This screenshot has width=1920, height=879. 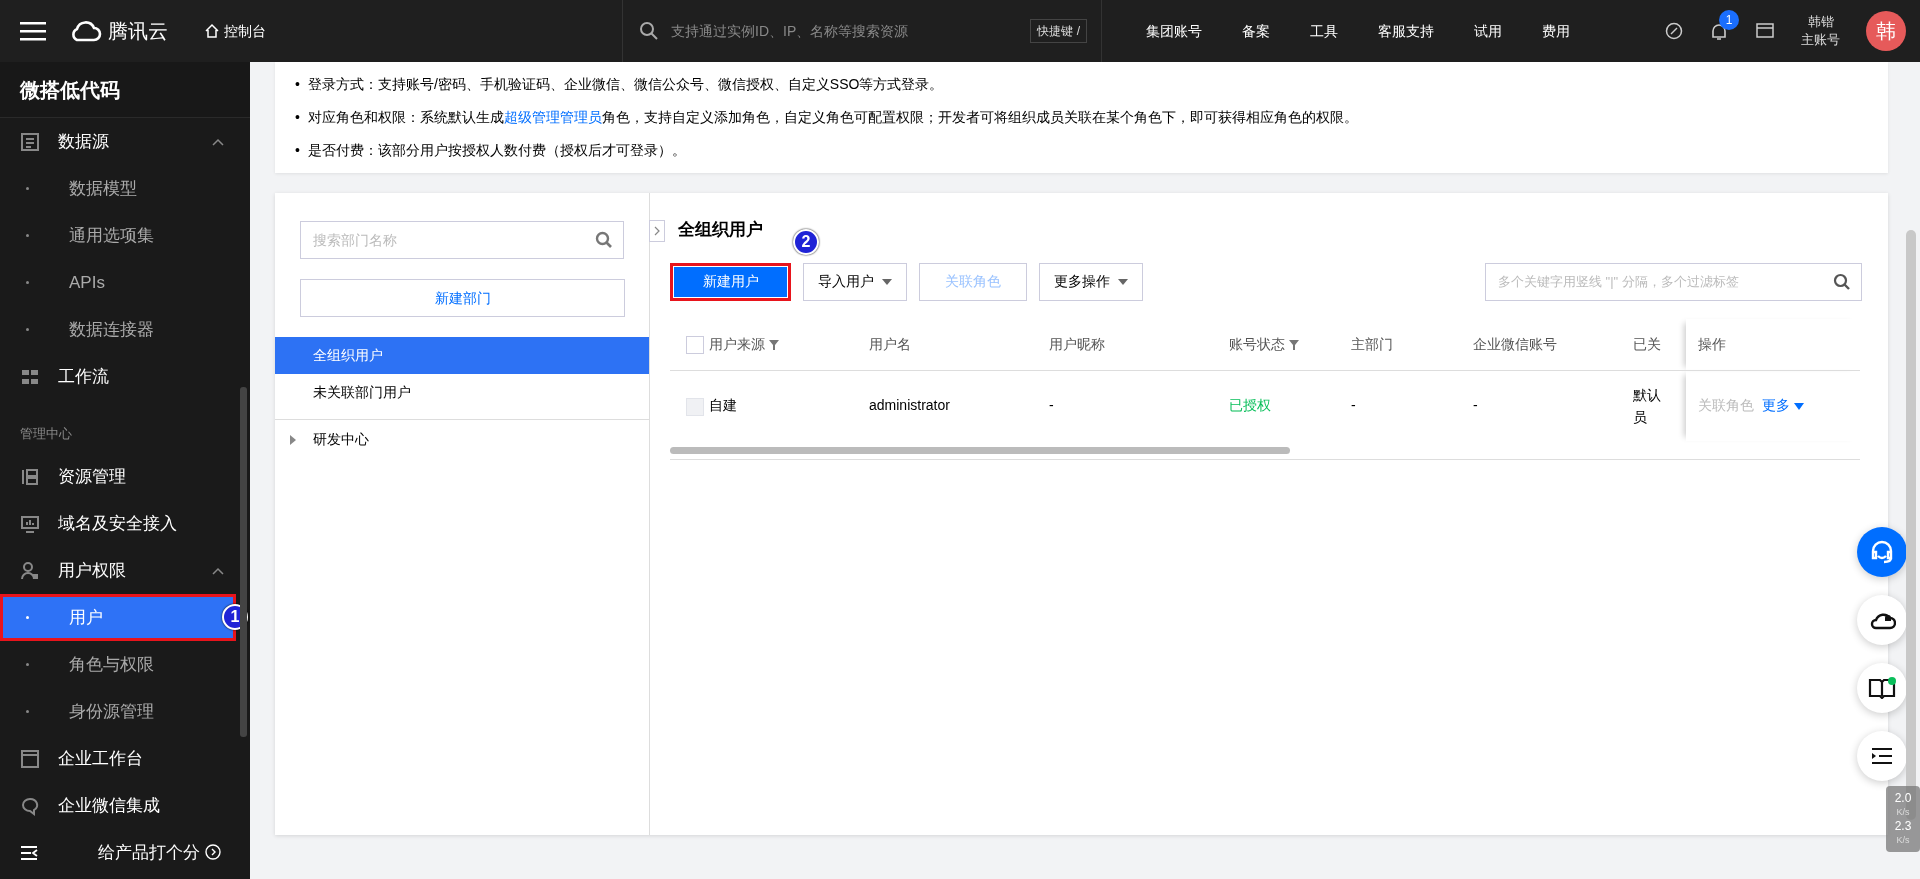 I want to click on sidebar-item: 企业工作台, so click(x=118, y=758).